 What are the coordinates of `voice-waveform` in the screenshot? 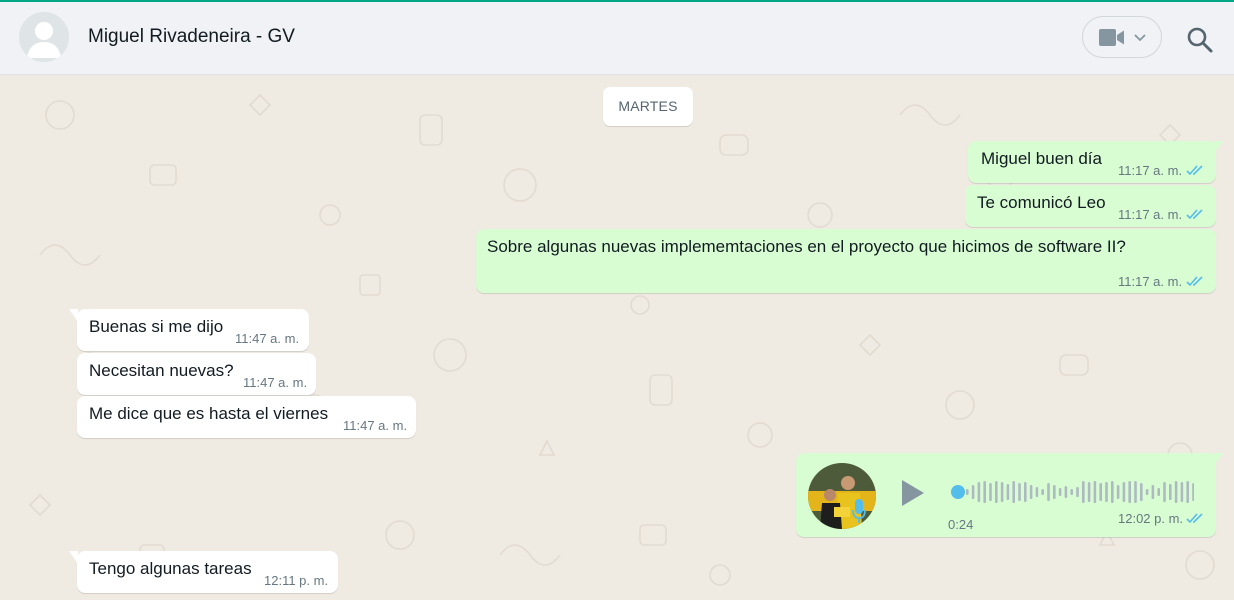 It's located at (1071, 492).